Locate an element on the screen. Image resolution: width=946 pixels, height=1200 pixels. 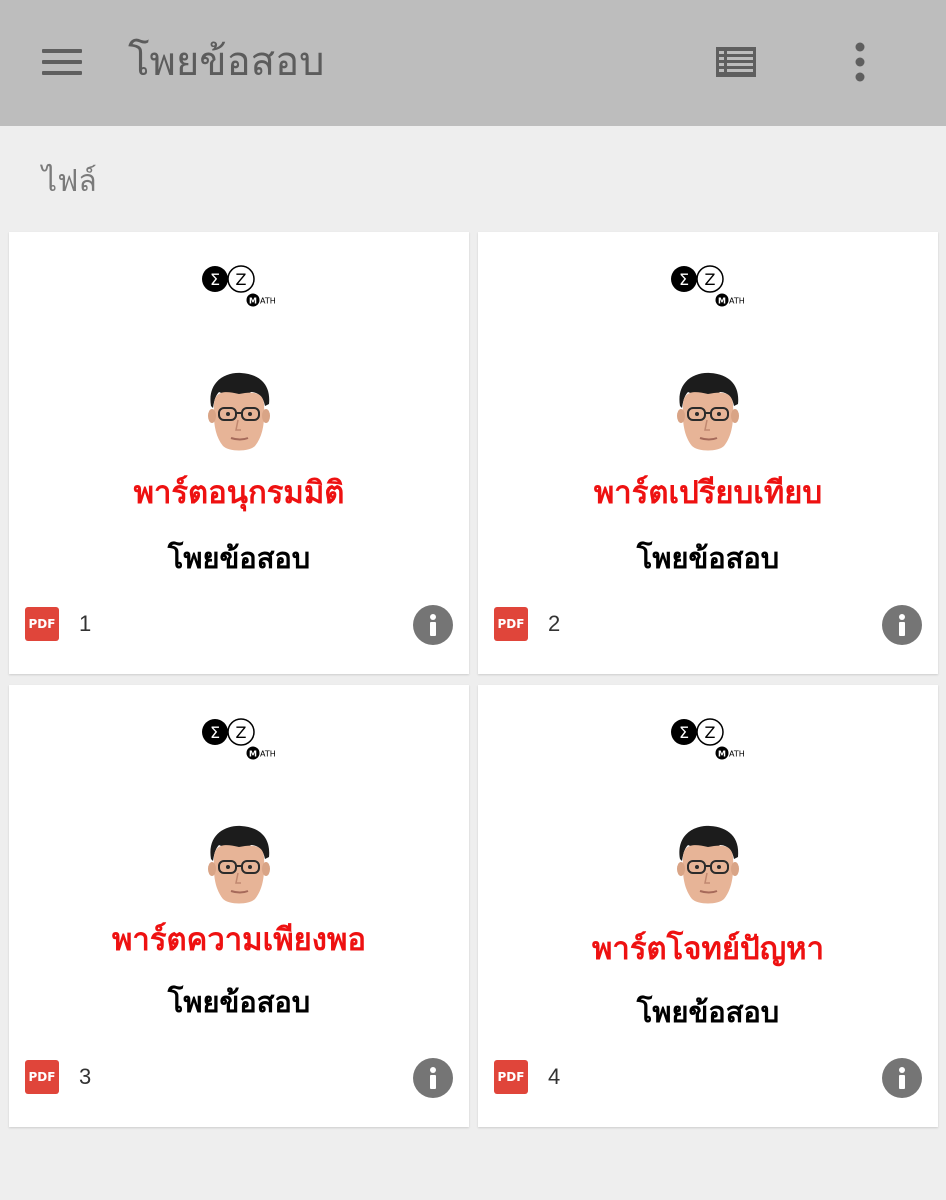
card-preview-title: พาร์ตอนุกรมมิติ is located at coordinates (239, 493).